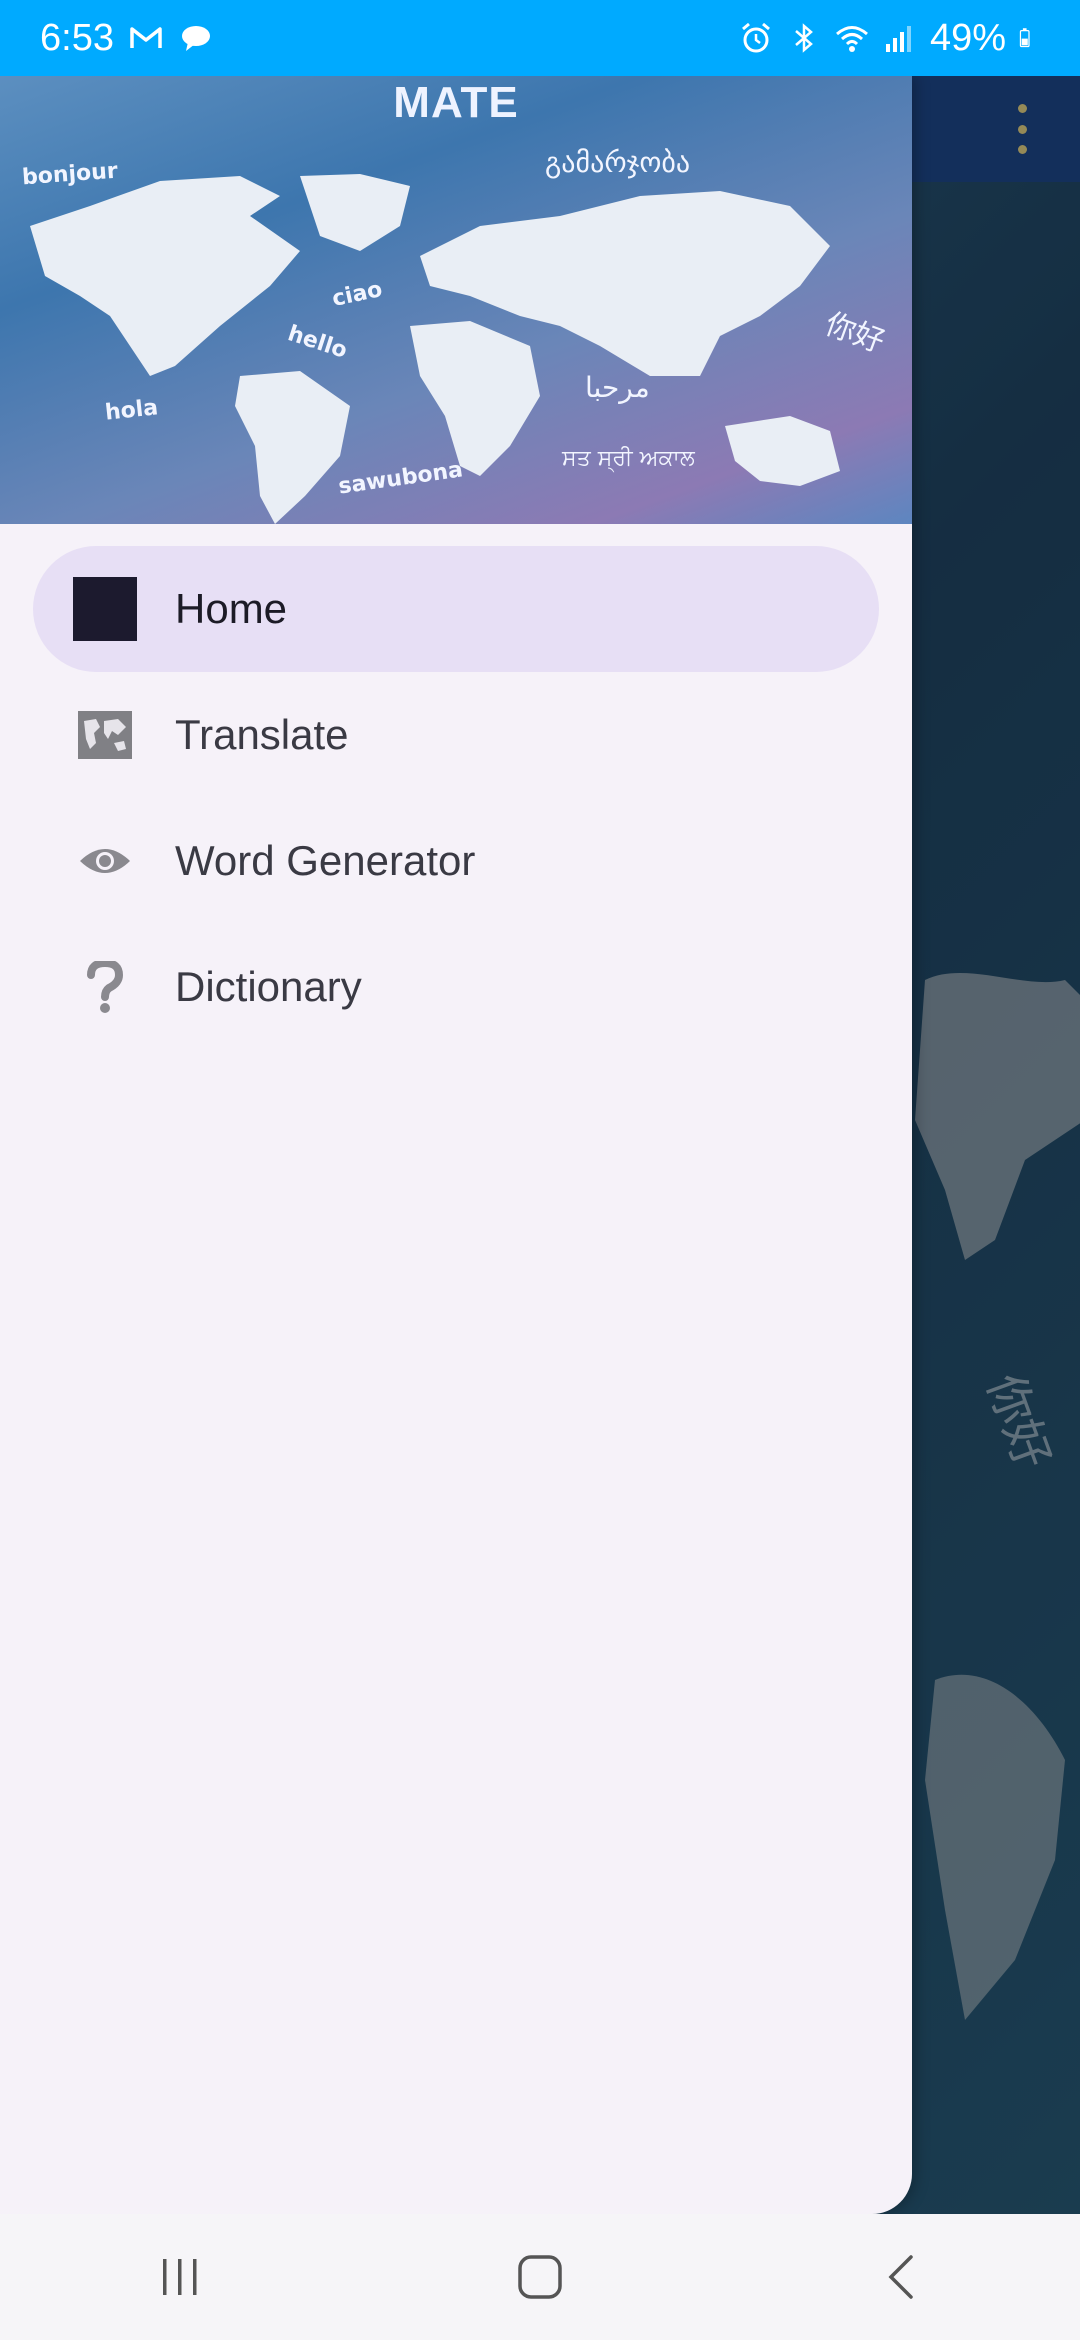 This screenshot has width=1080, height=2340. What do you see at coordinates (105, 609) in the screenshot?
I see `home-icon` at bounding box center [105, 609].